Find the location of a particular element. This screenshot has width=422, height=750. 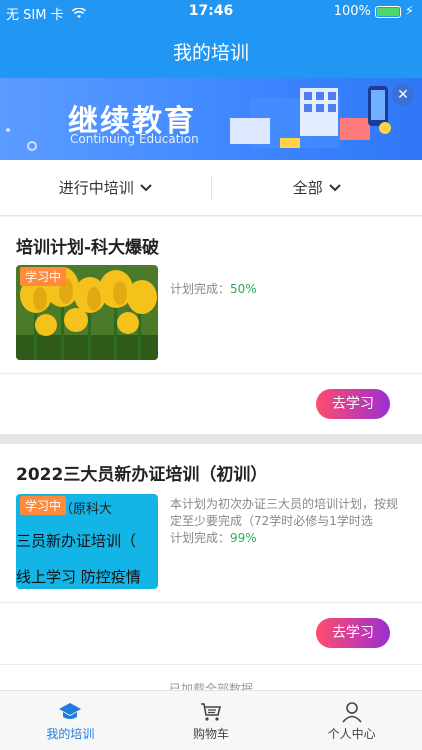

tab-my-training: 我的培训 is located at coordinates (70, 720).